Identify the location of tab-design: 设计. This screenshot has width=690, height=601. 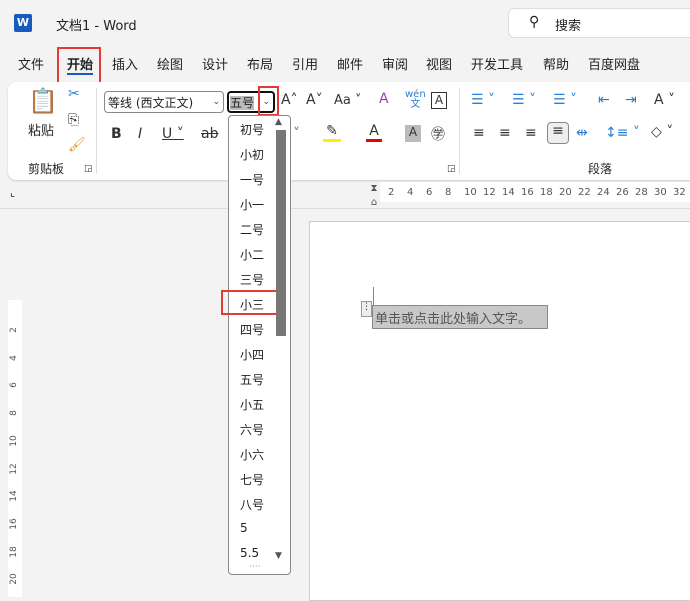
(215, 63).